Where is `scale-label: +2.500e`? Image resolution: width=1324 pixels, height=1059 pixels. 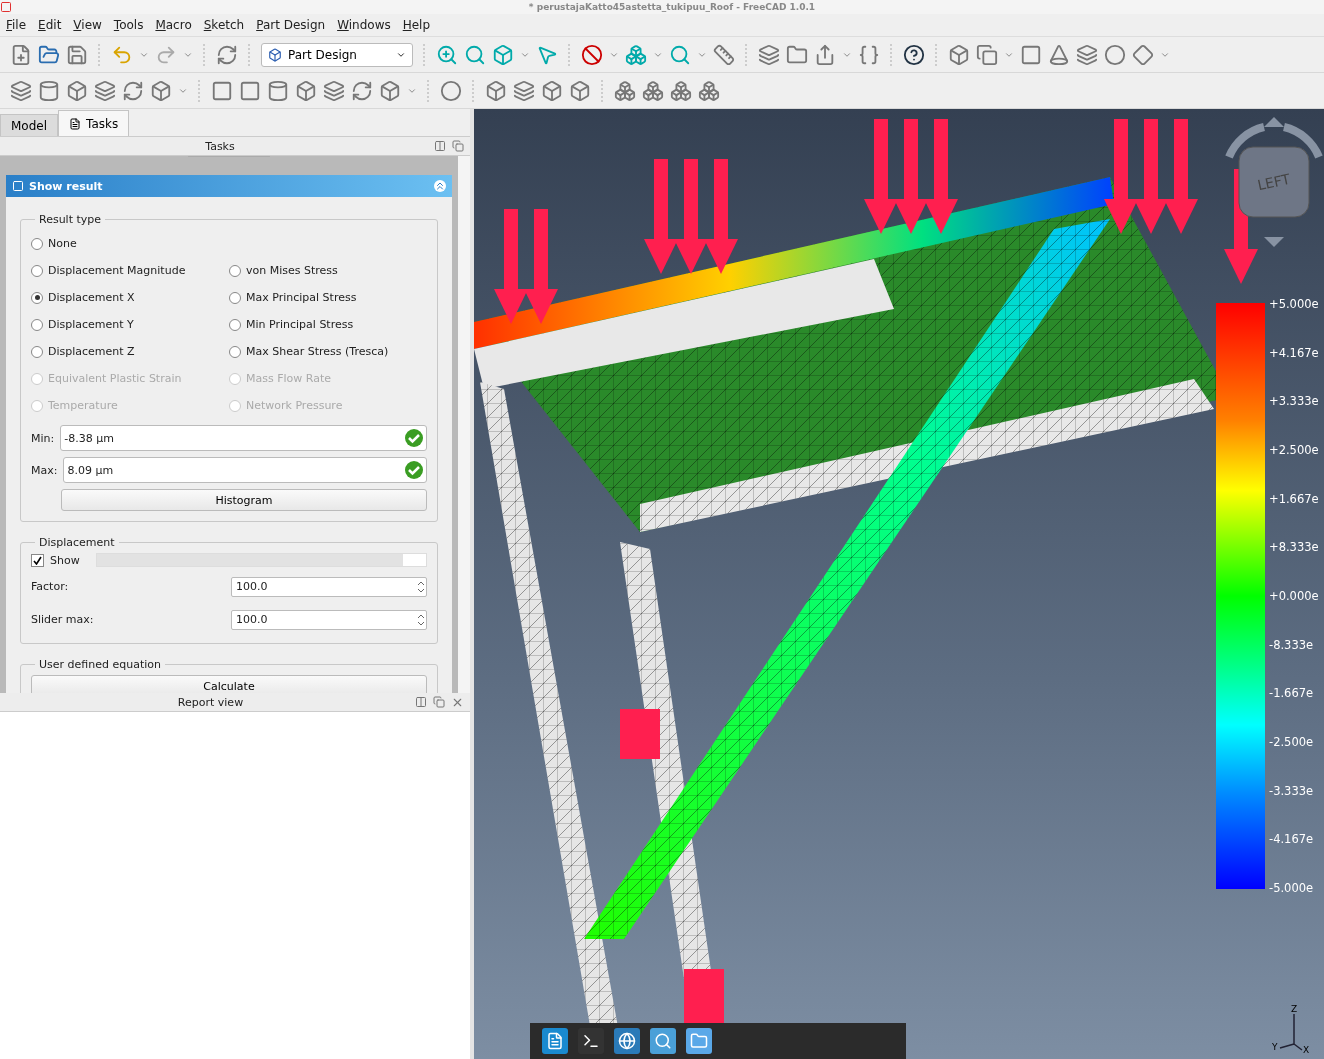 scale-label: +2.500e is located at coordinates (1294, 449).